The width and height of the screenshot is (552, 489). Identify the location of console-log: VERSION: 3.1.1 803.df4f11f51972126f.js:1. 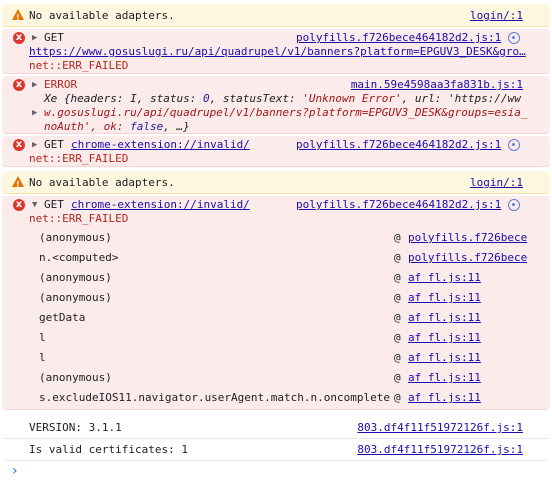
(276, 428).